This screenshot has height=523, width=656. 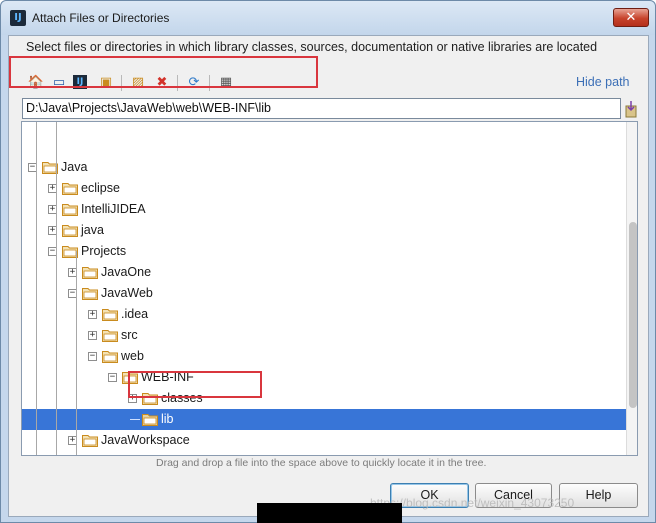 I want to click on tree-node-java: − Java, so click(x=324, y=167).